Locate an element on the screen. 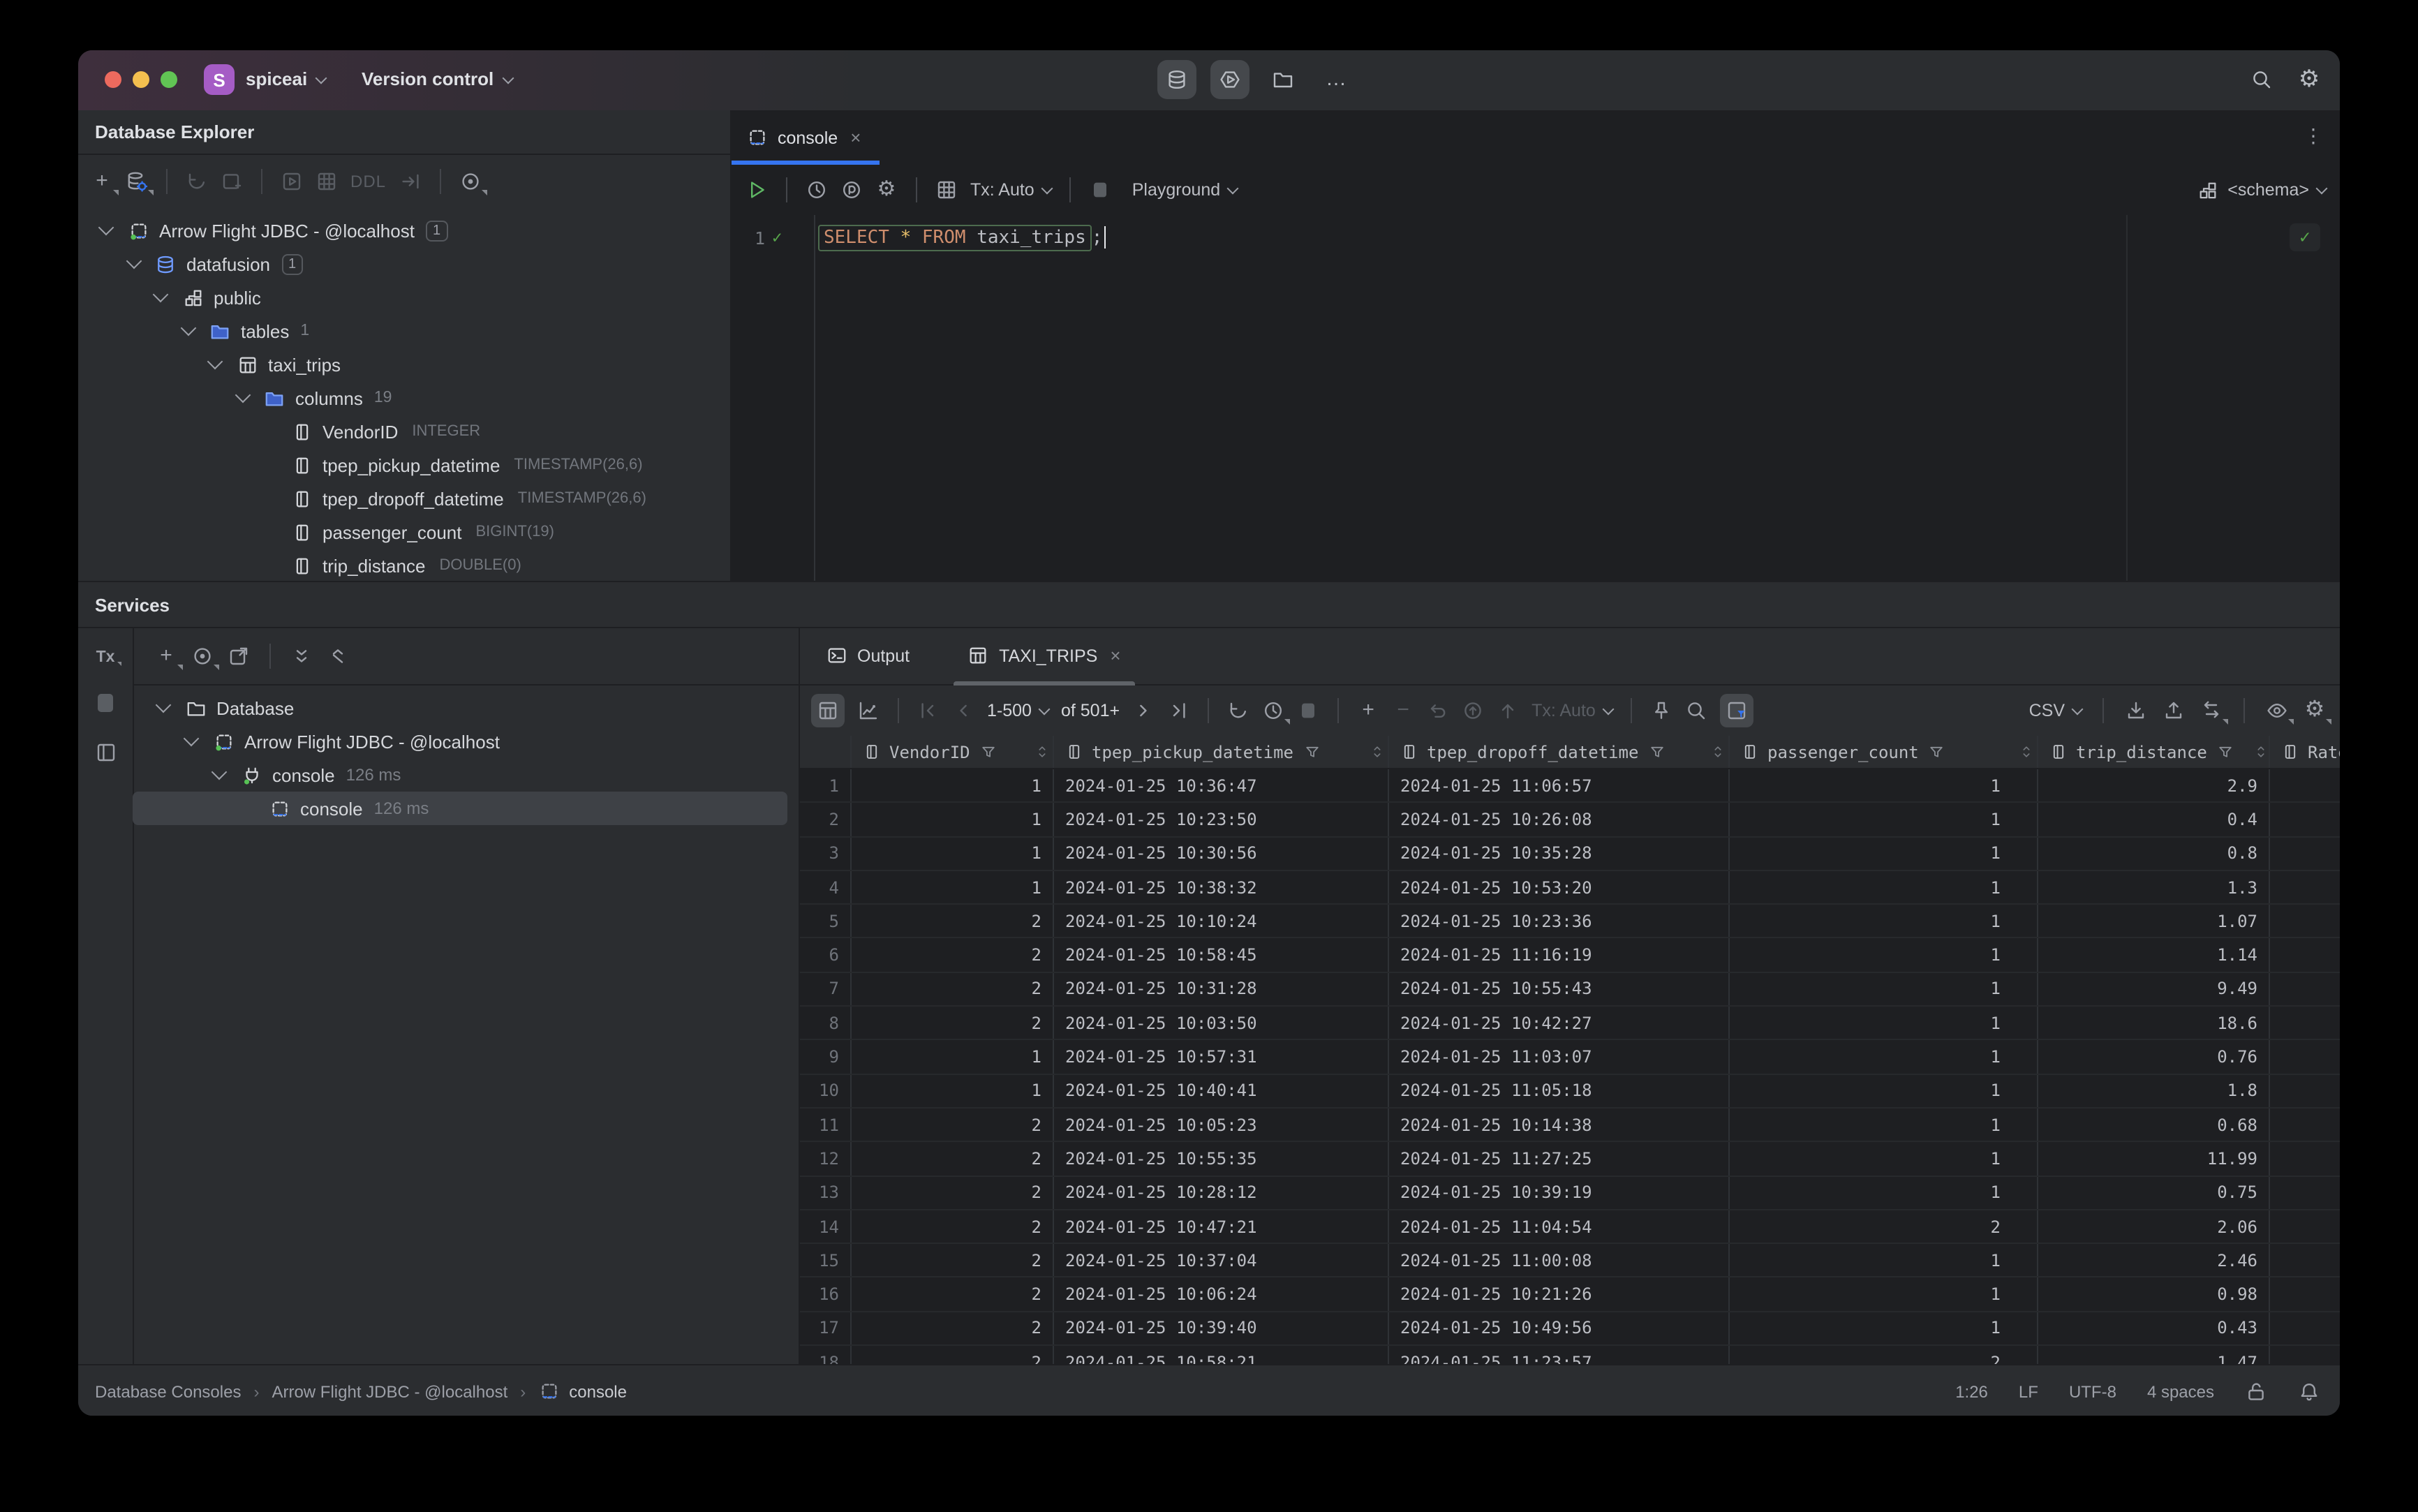 This screenshot has width=2418, height=1512. layout-panel-icon is located at coordinates (105, 752).